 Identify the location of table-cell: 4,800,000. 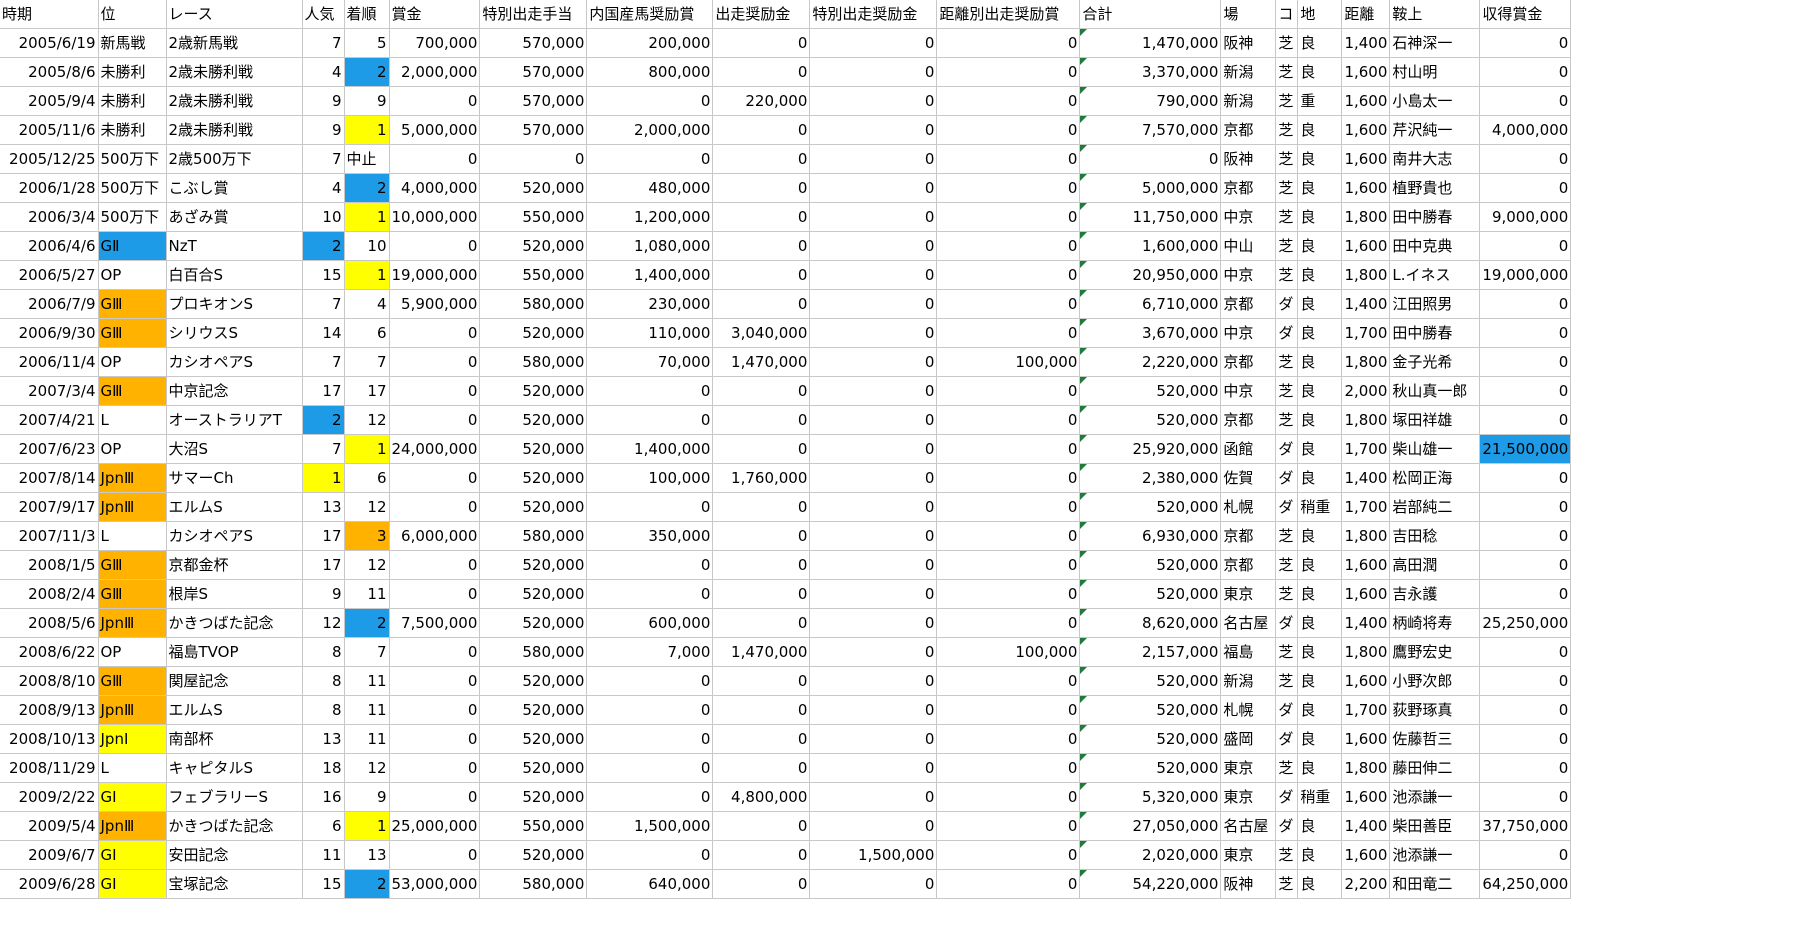
(761, 797).